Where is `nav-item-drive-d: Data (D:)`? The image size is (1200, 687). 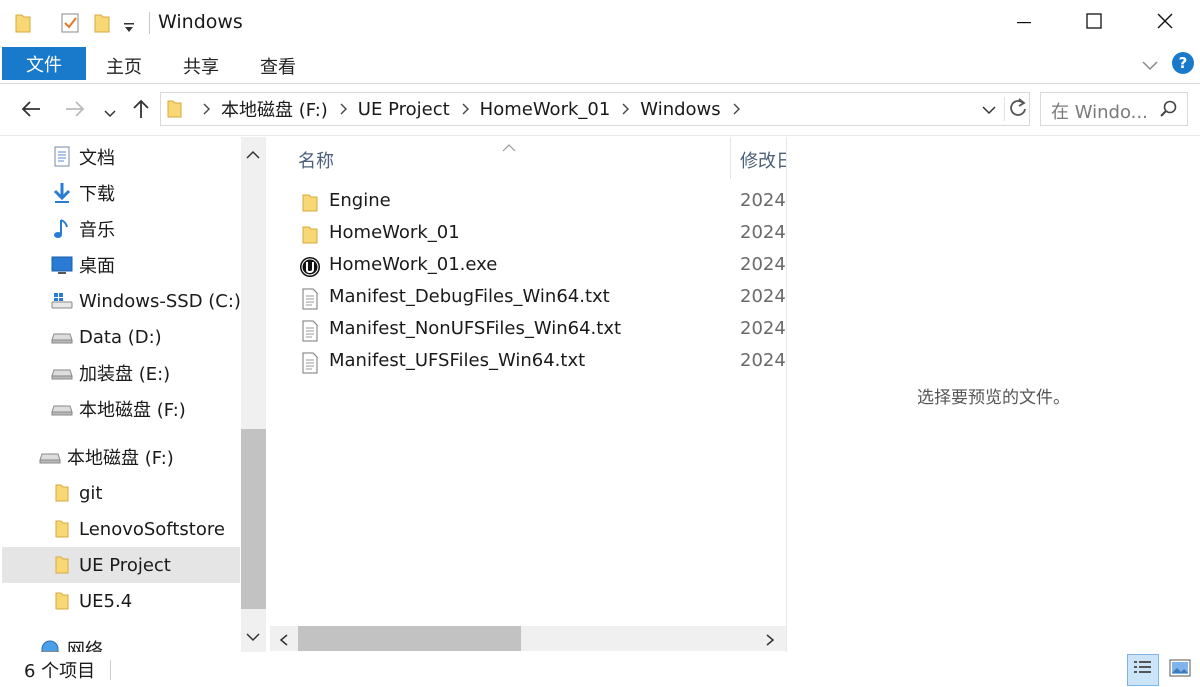
nav-item-drive-d: Data (D:) is located at coordinates (121, 337).